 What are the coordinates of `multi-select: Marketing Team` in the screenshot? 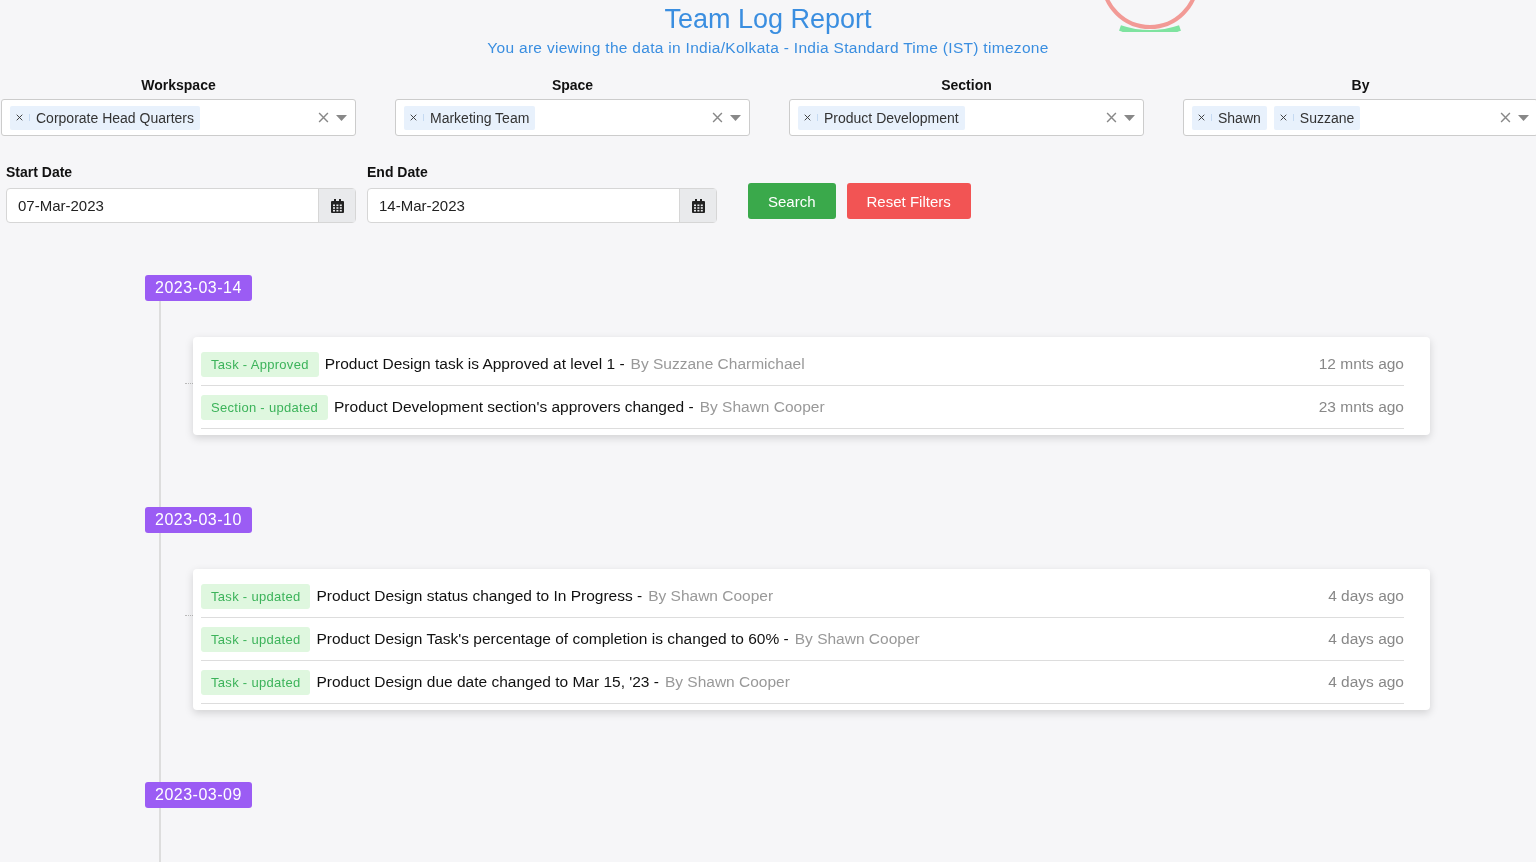 It's located at (572, 117).